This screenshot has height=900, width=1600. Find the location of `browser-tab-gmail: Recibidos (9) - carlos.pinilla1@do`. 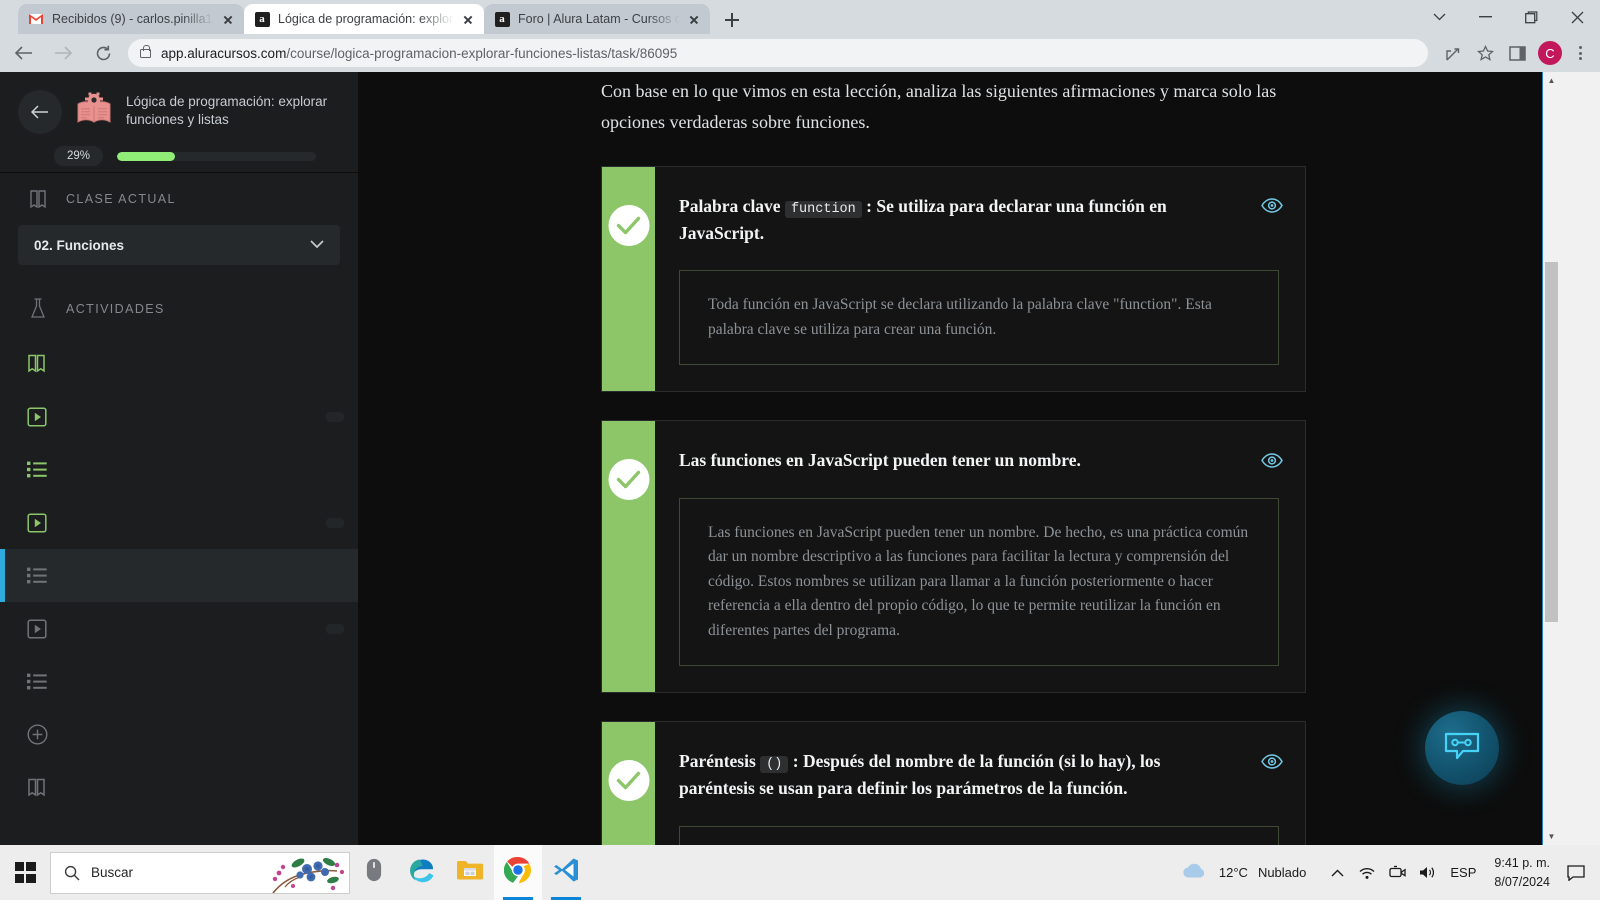

browser-tab-gmail: Recibidos (9) - carlos.pinilla1@do is located at coordinates (131, 19).